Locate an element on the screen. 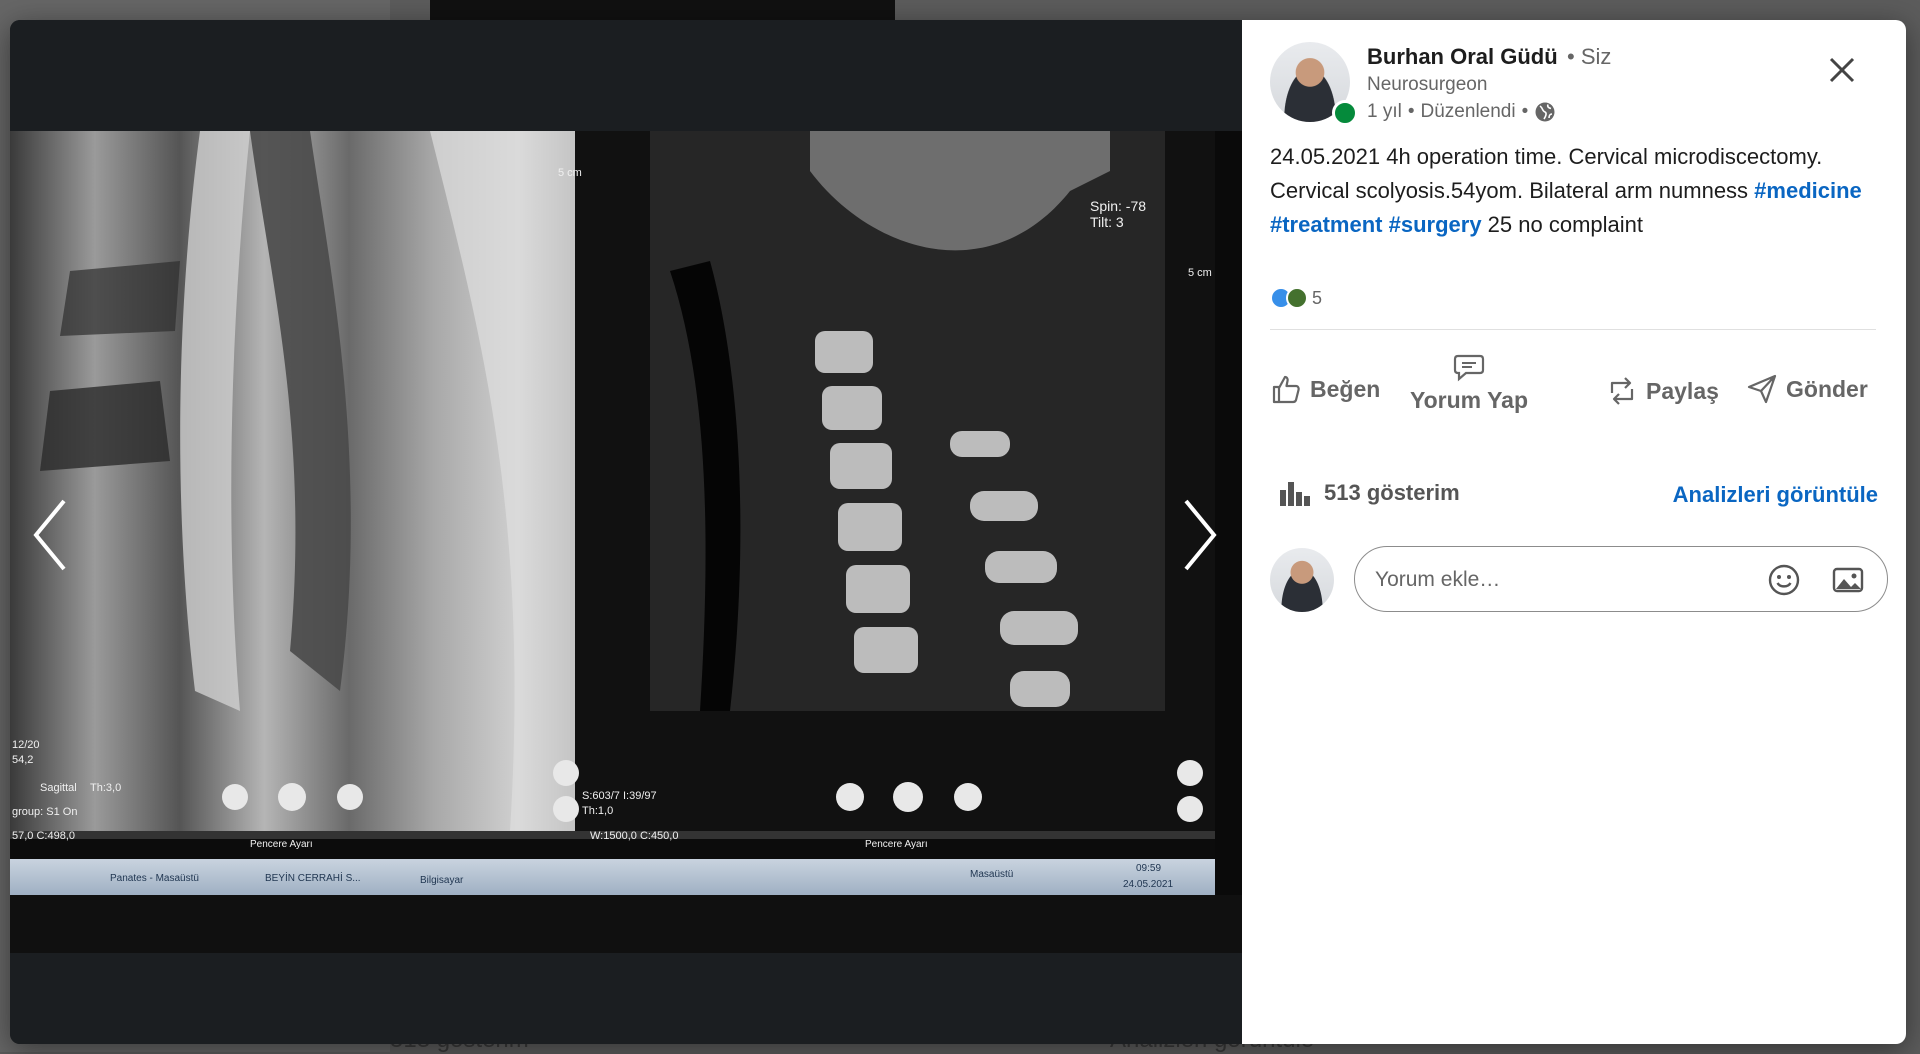 Image resolution: width=1920 pixels, height=1054 pixels. hashtag-medicine: #medicine is located at coordinates (1808, 190).